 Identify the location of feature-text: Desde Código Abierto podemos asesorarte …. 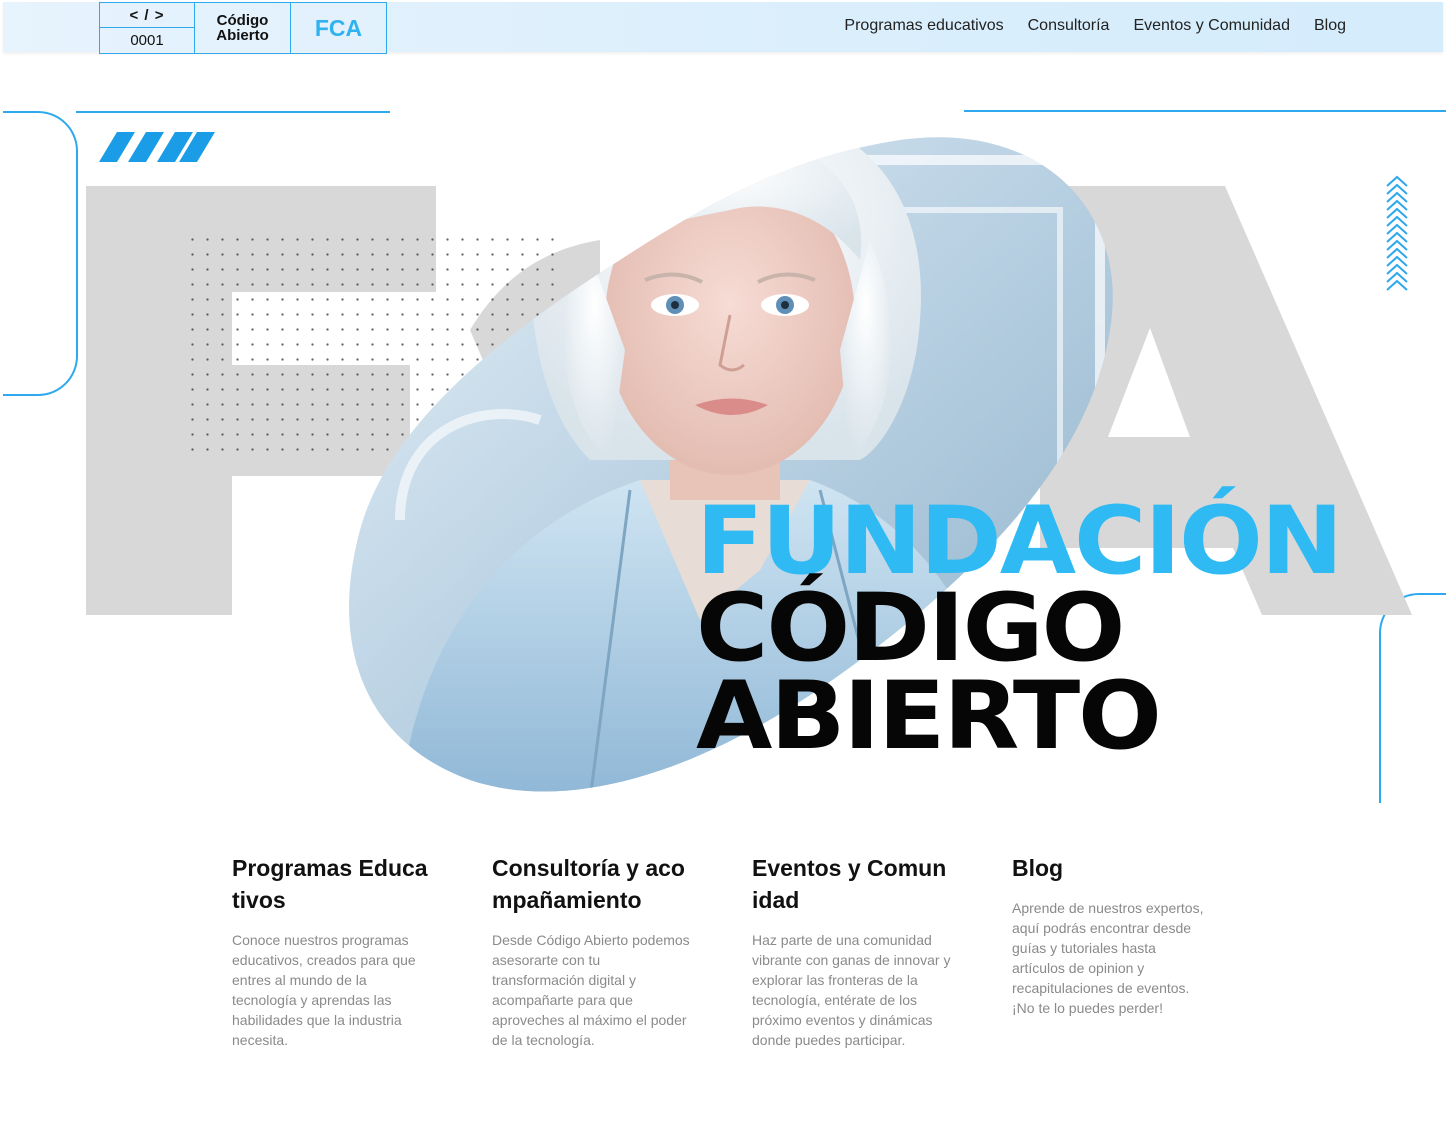
(591, 990).